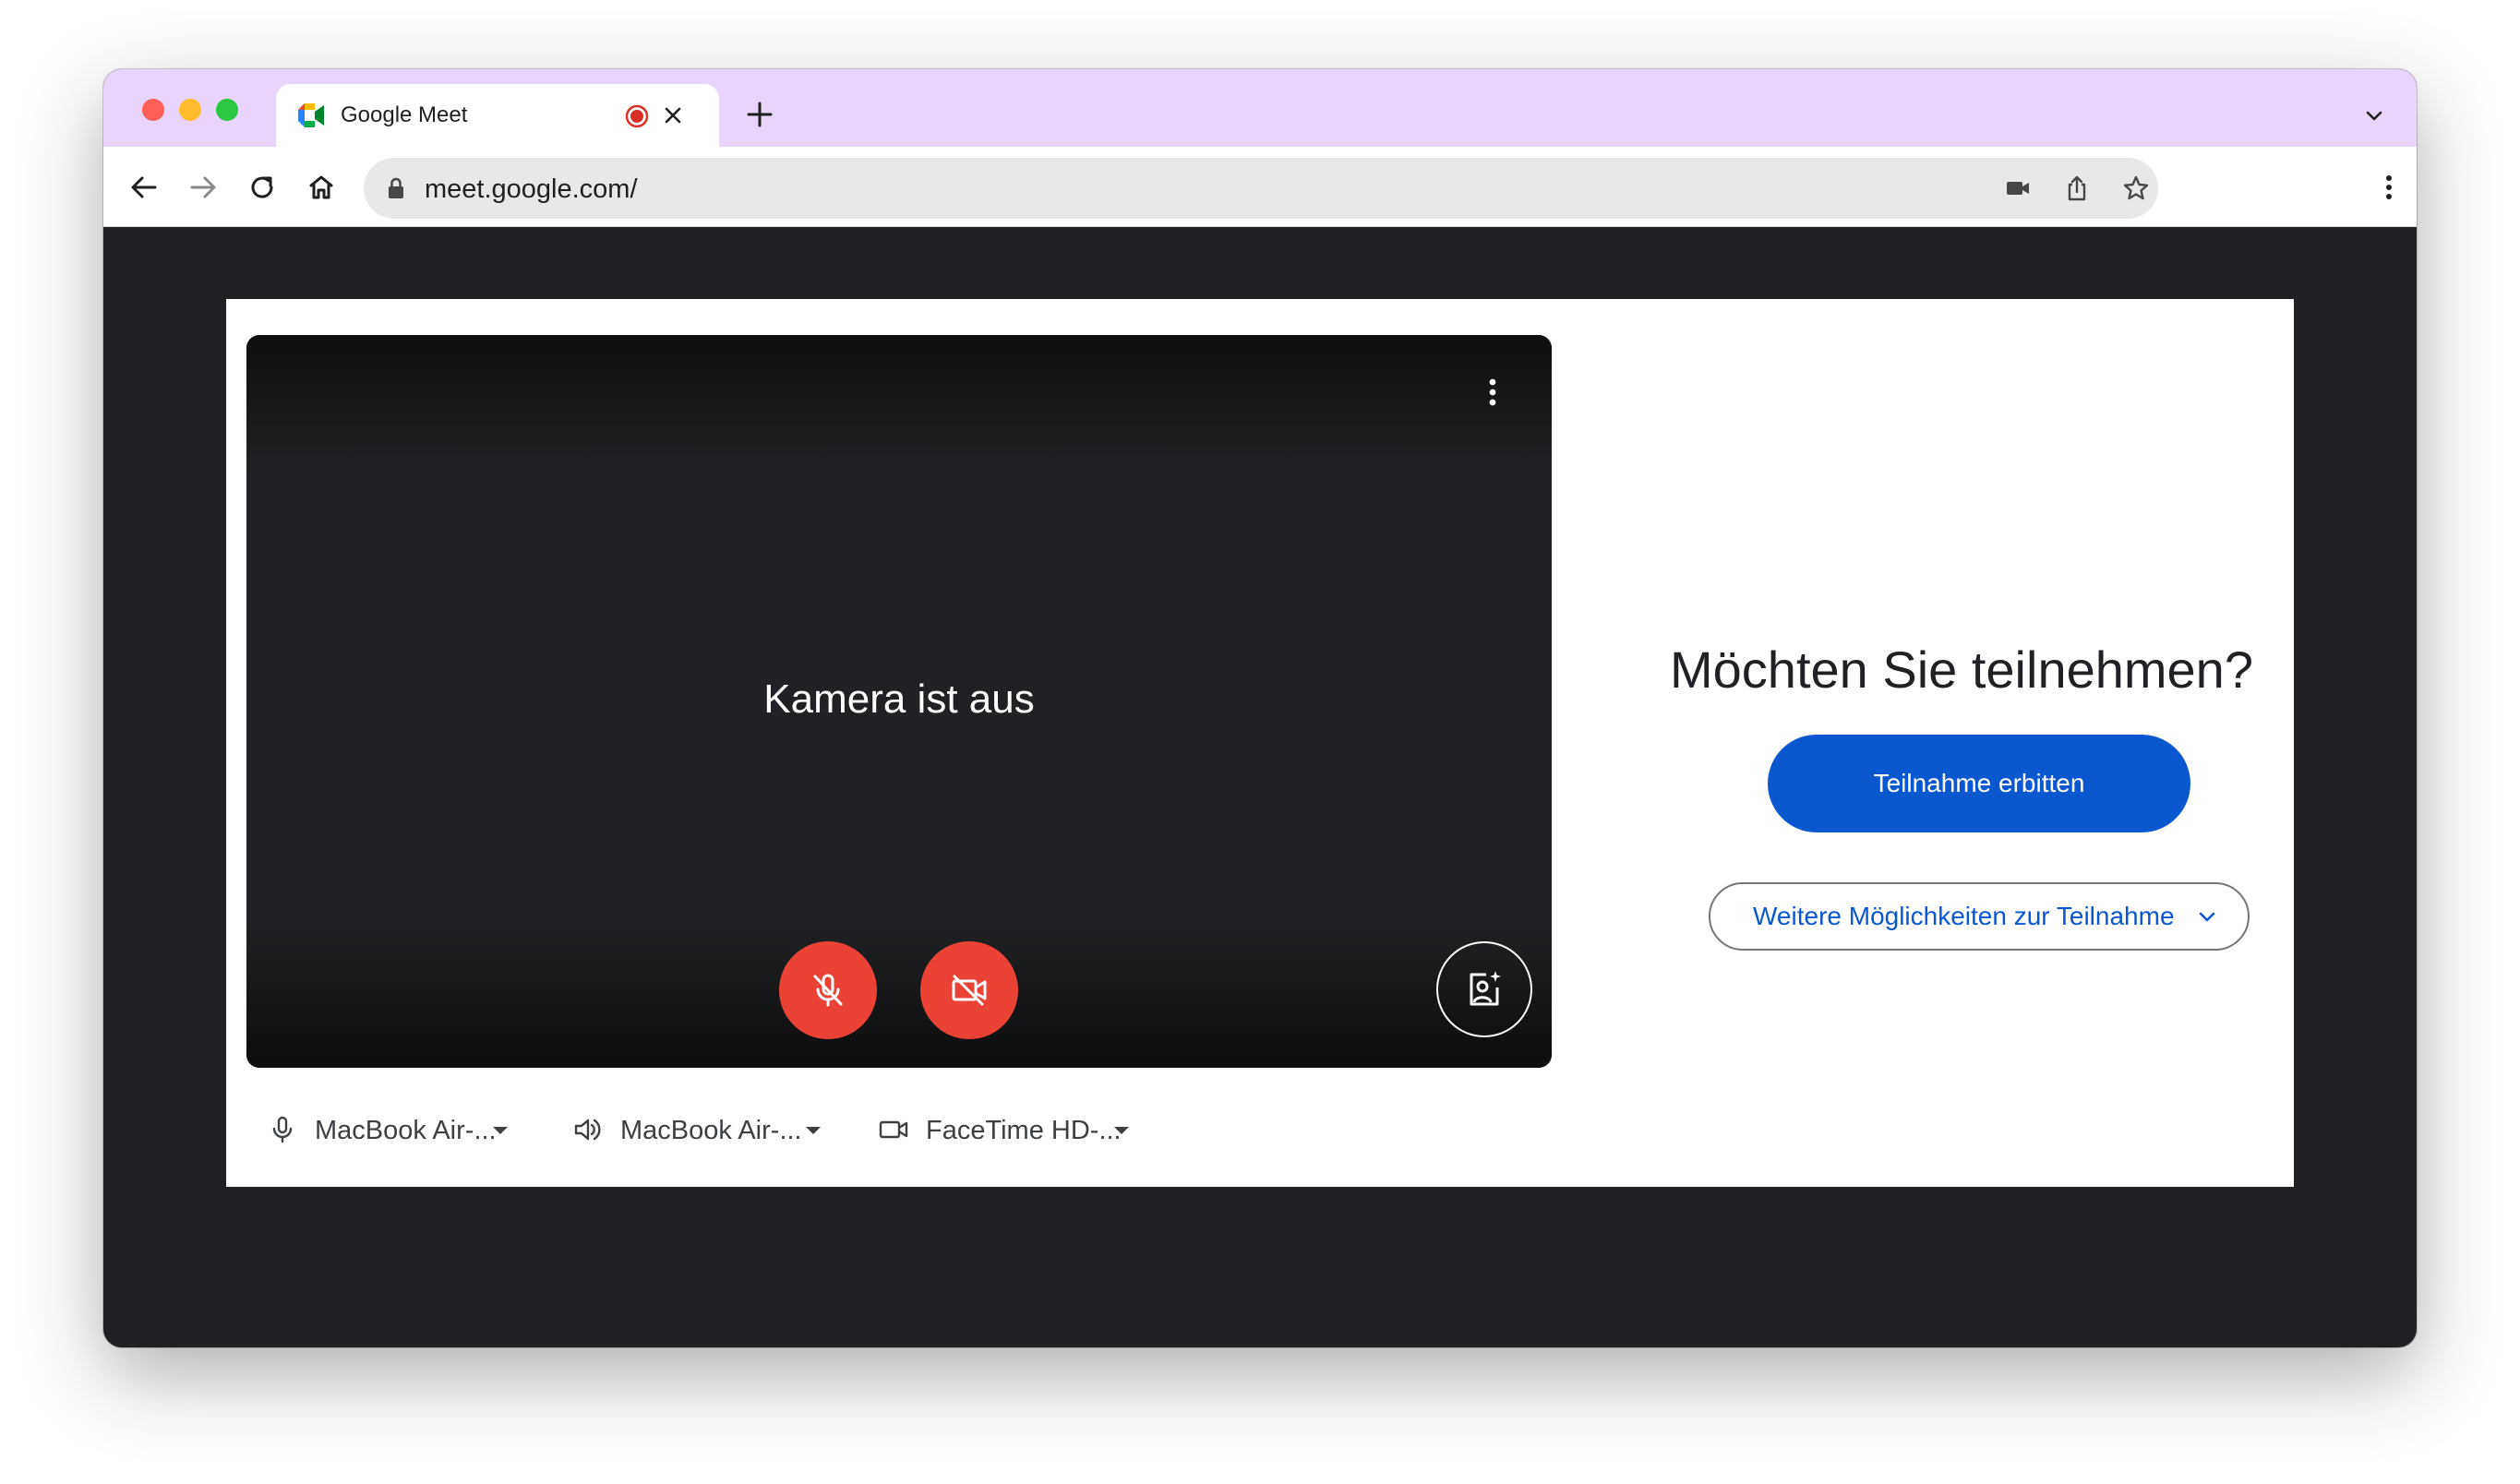  What do you see at coordinates (190, 110) in the screenshot?
I see `minimize-window-button` at bounding box center [190, 110].